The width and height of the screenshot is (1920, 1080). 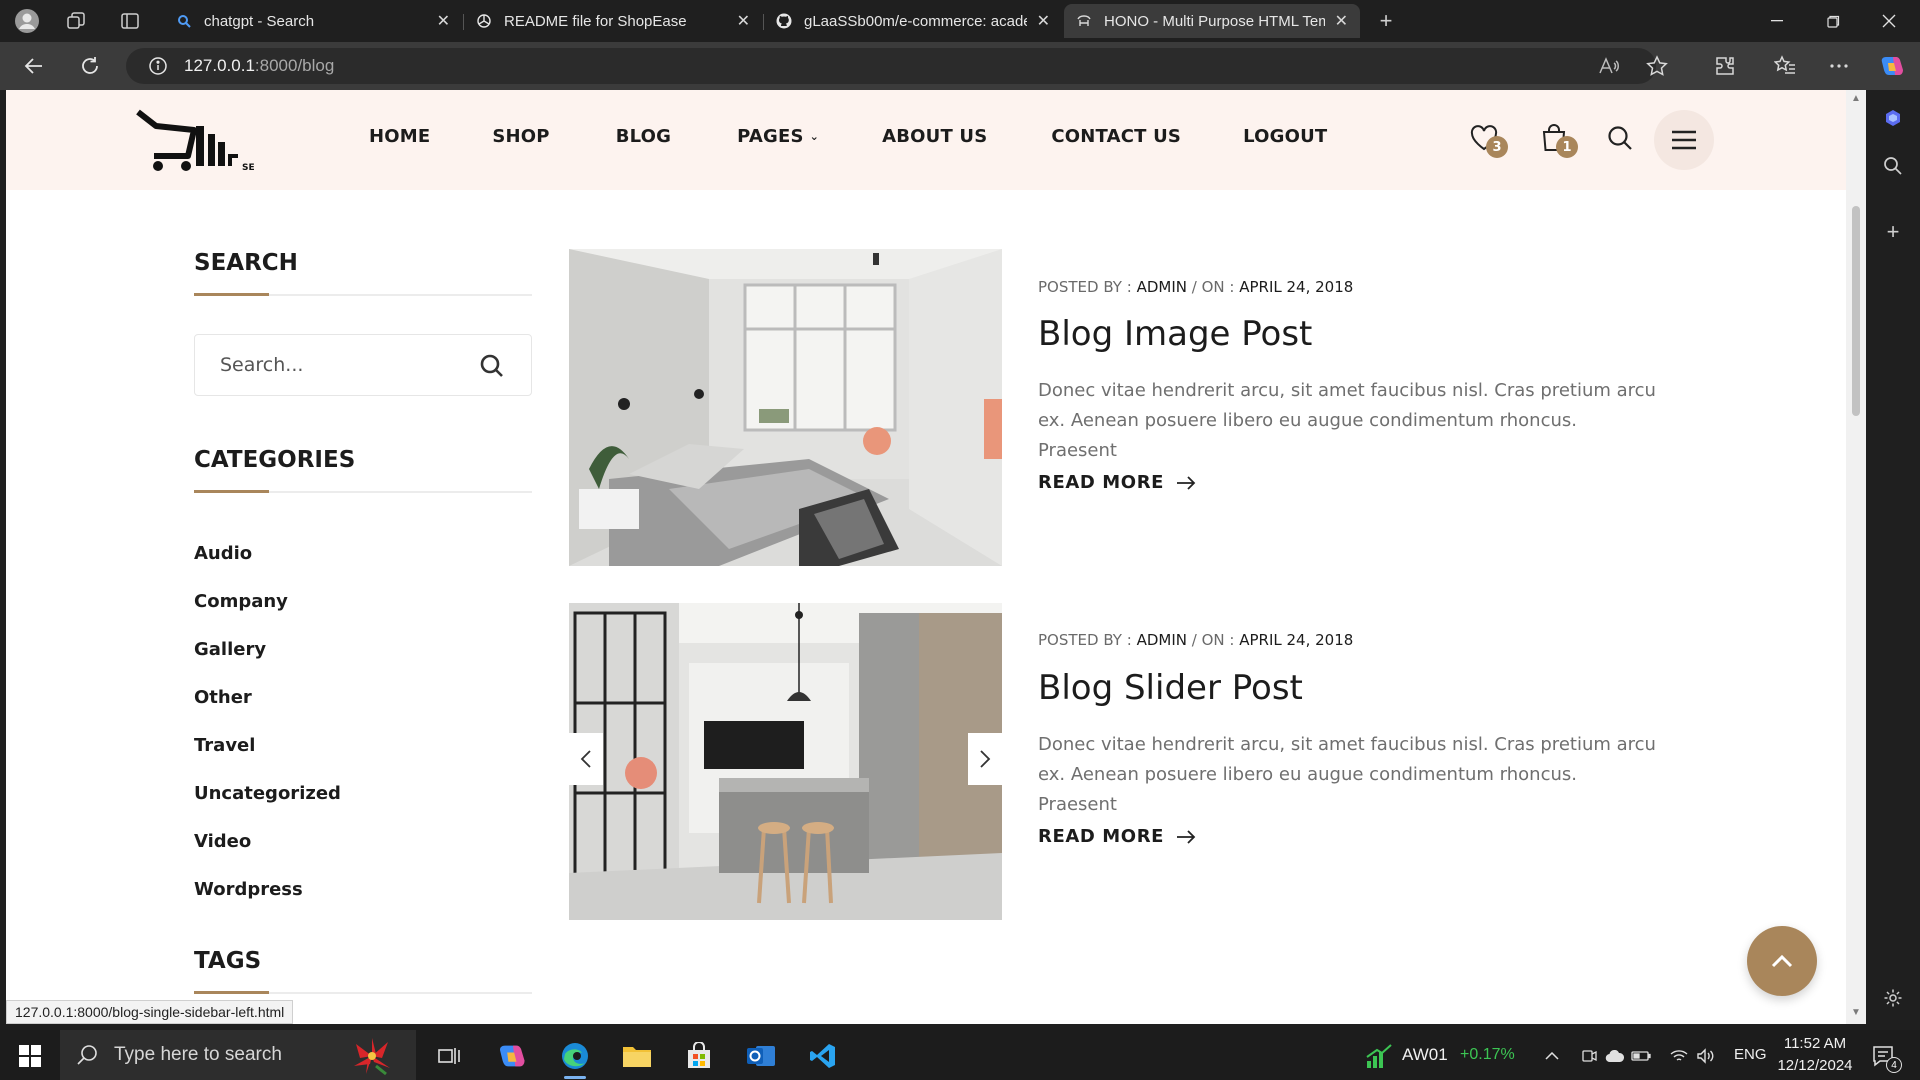 What do you see at coordinates (1186, 482) in the screenshot?
I see `arrow-right-icon` at bounding box center [1186, 482].